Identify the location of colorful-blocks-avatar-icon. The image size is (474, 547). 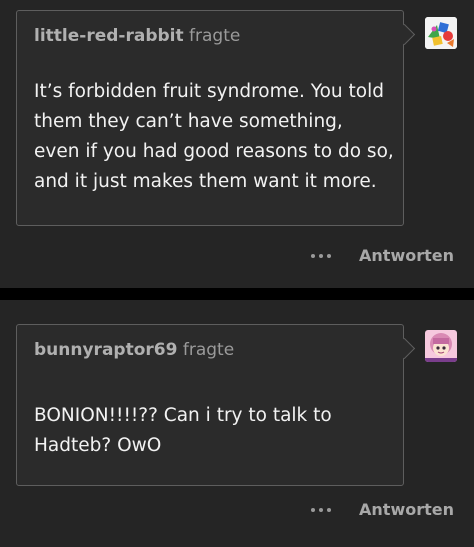
(441, 33).